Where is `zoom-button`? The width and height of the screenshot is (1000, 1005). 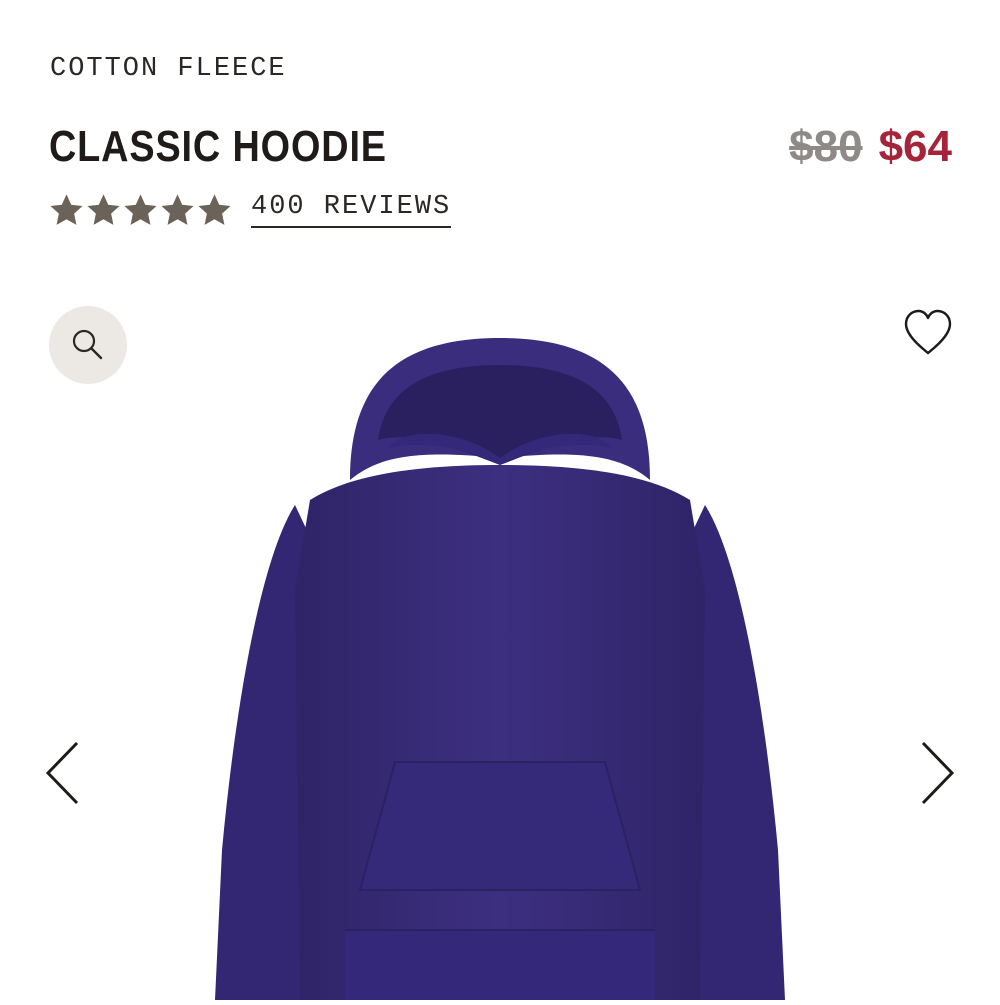 zoom-button is located at coordinates (88, 345).